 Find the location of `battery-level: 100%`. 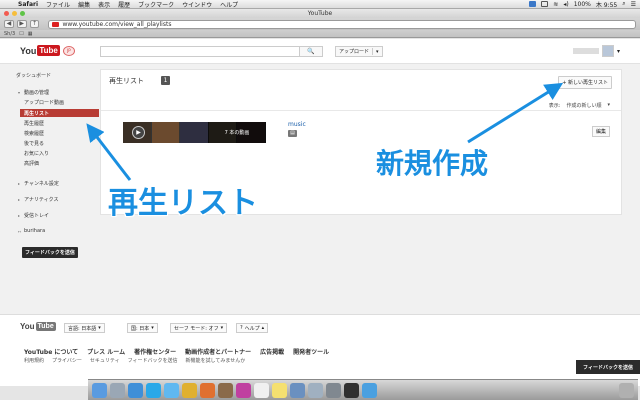

battery-level: 100% is located at coordinates (582, 4).